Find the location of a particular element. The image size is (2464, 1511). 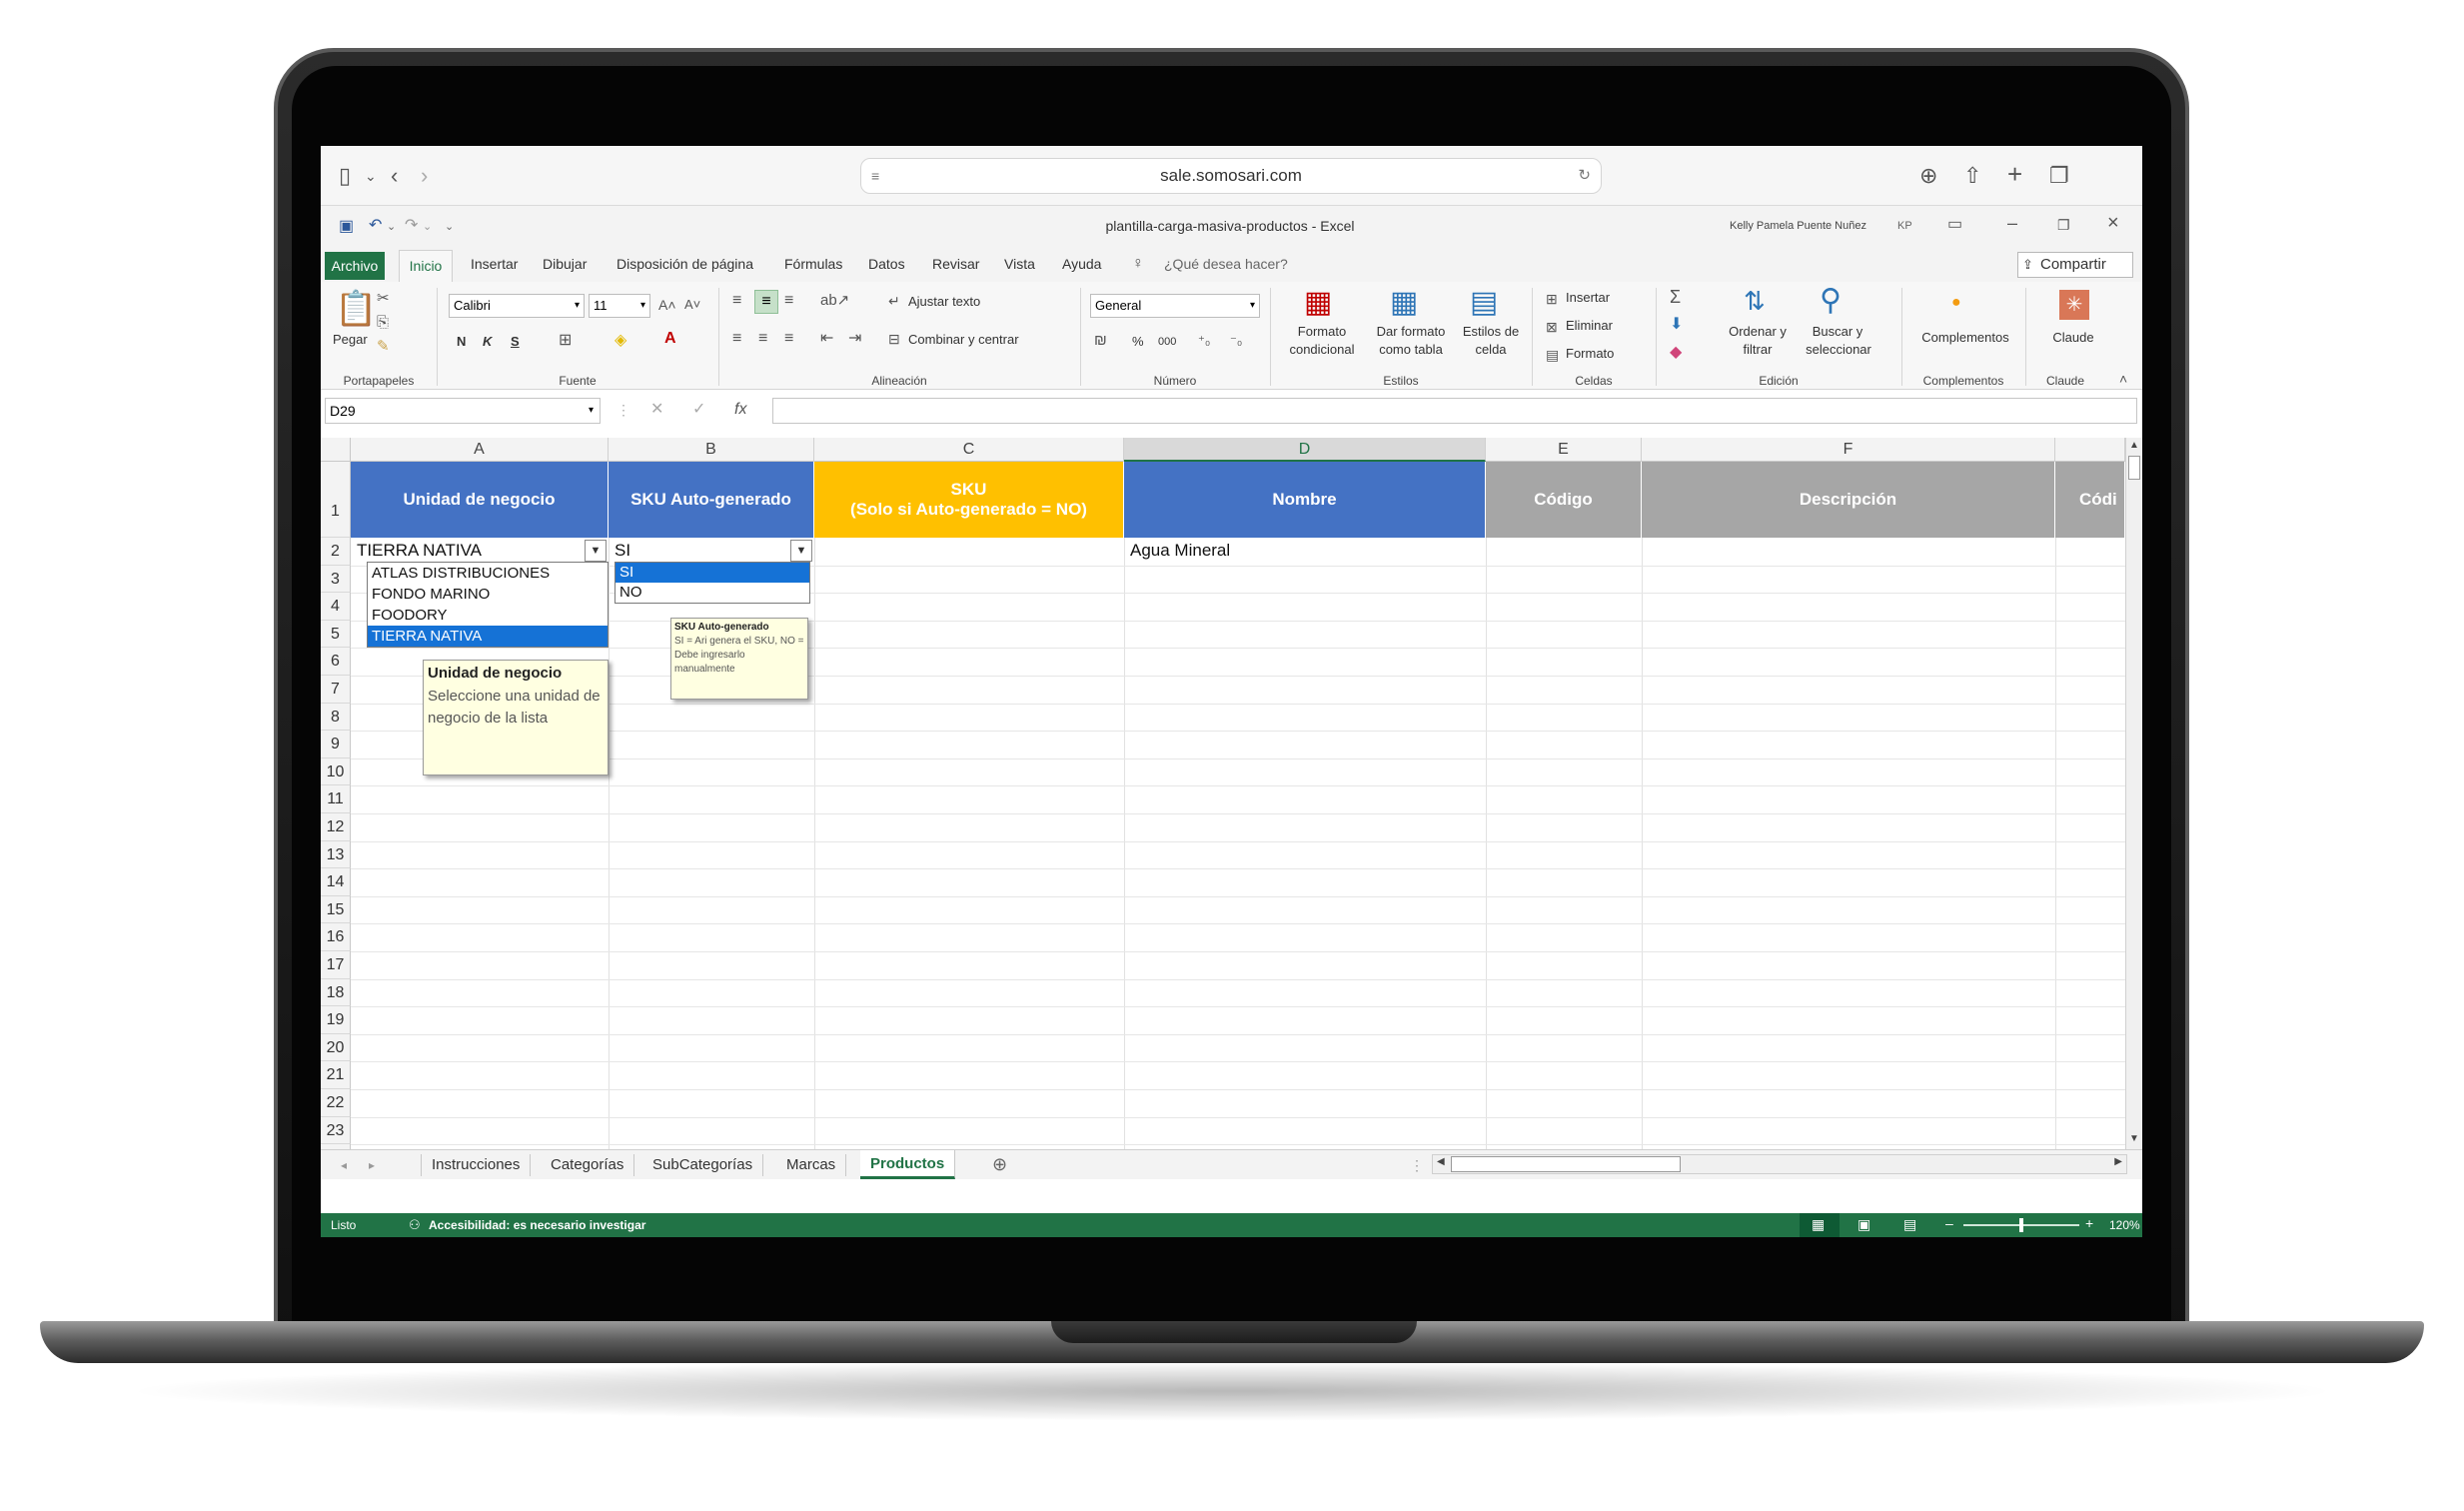

row-header: 11 is located at coordinates (336, 799).